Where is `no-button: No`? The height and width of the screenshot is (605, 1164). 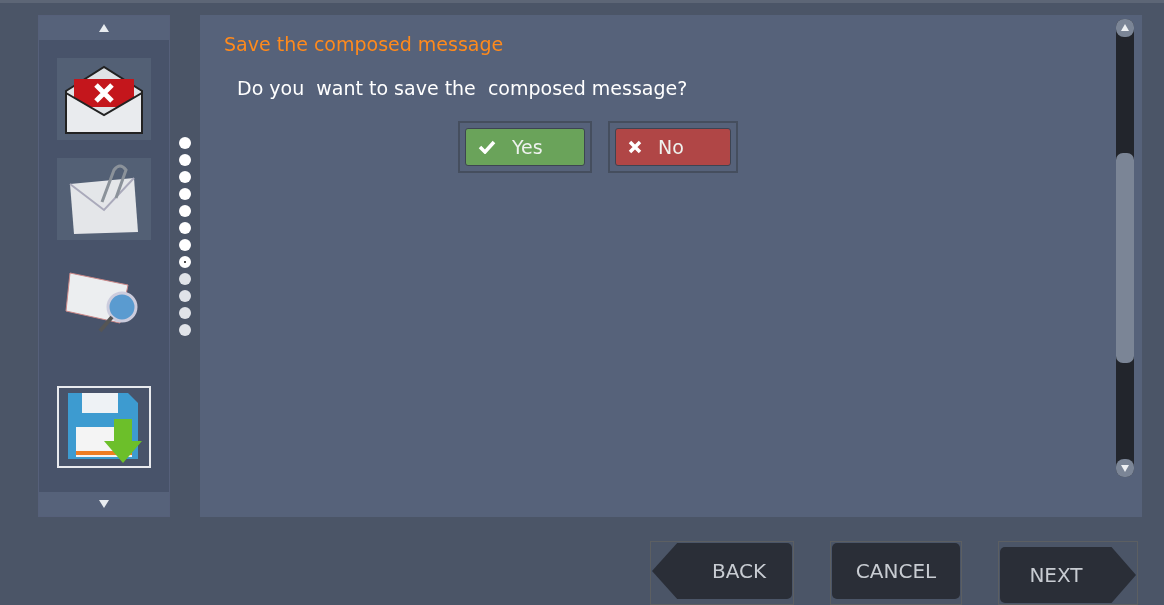
no-button: No is located at coordinates (673, 147).